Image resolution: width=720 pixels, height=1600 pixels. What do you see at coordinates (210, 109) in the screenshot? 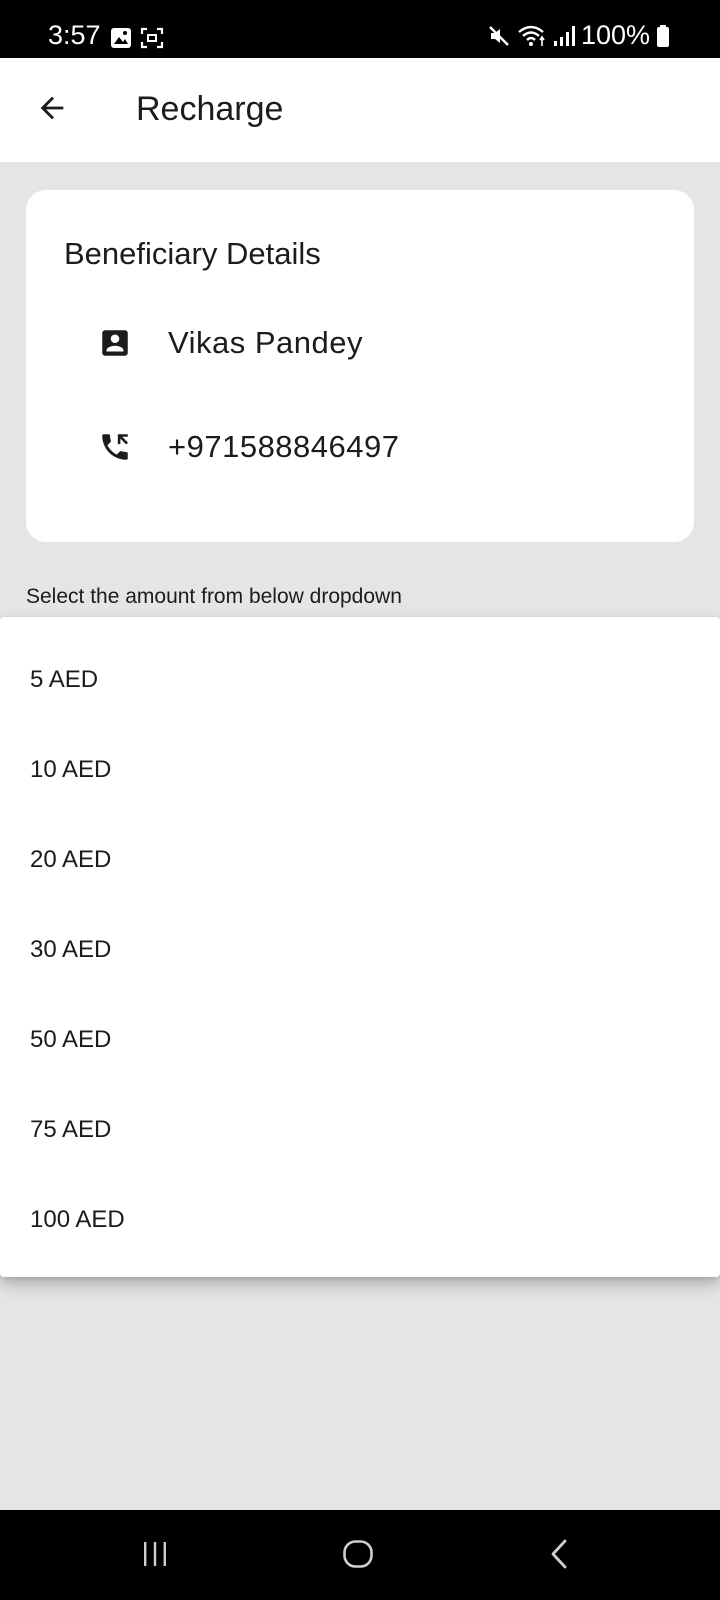
I see `page-title: Recharge` at bounding box center [210, 109].